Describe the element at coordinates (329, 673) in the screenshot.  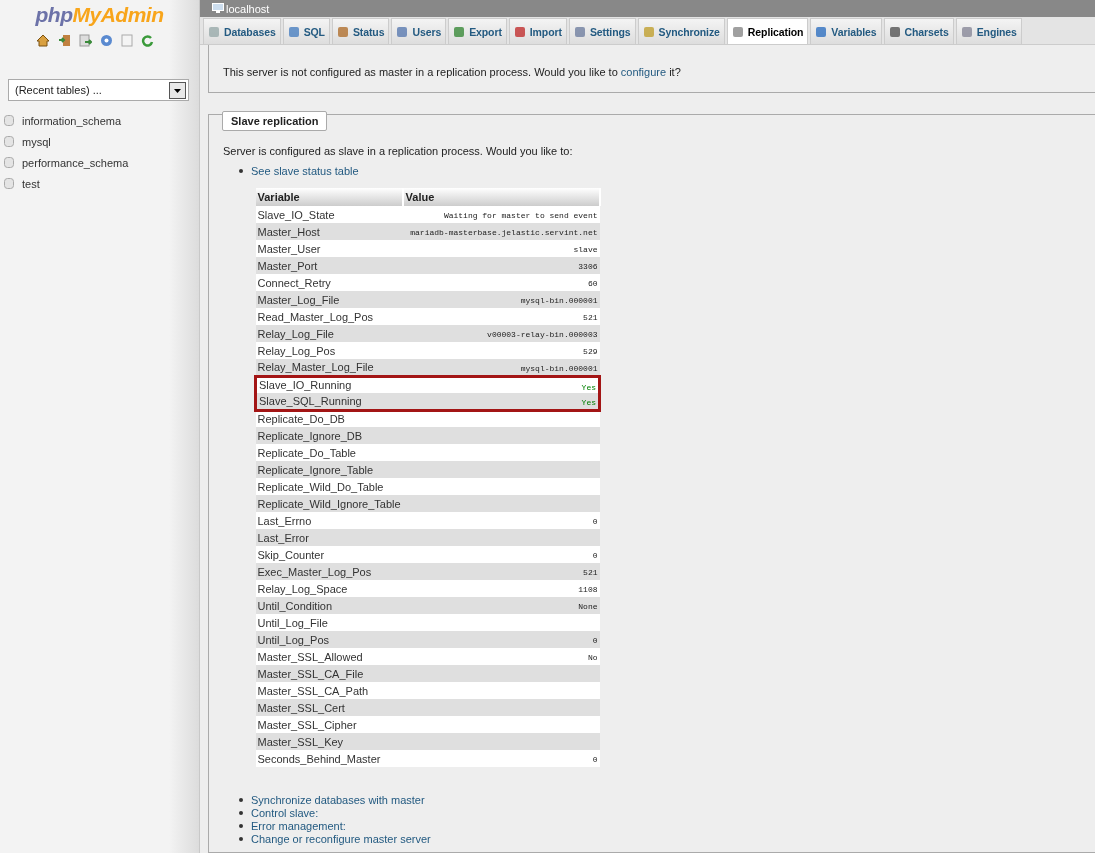
I see `table-cell: Master_SSL_CA_File` at that location.